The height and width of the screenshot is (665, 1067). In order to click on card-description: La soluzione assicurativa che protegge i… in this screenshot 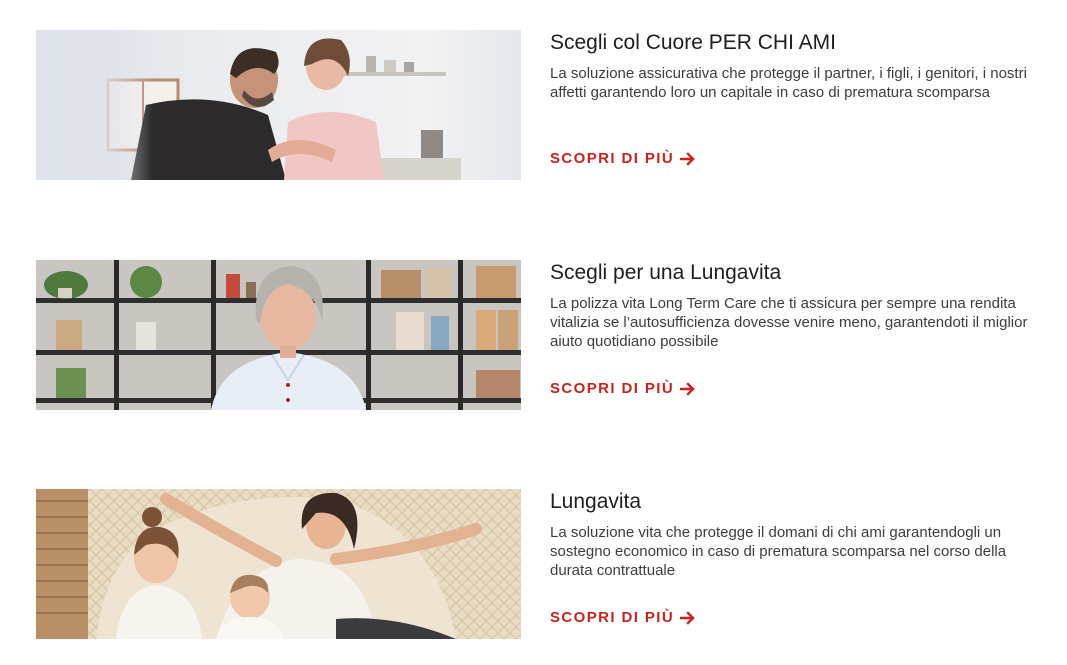, I will do `click(788, 83)`.